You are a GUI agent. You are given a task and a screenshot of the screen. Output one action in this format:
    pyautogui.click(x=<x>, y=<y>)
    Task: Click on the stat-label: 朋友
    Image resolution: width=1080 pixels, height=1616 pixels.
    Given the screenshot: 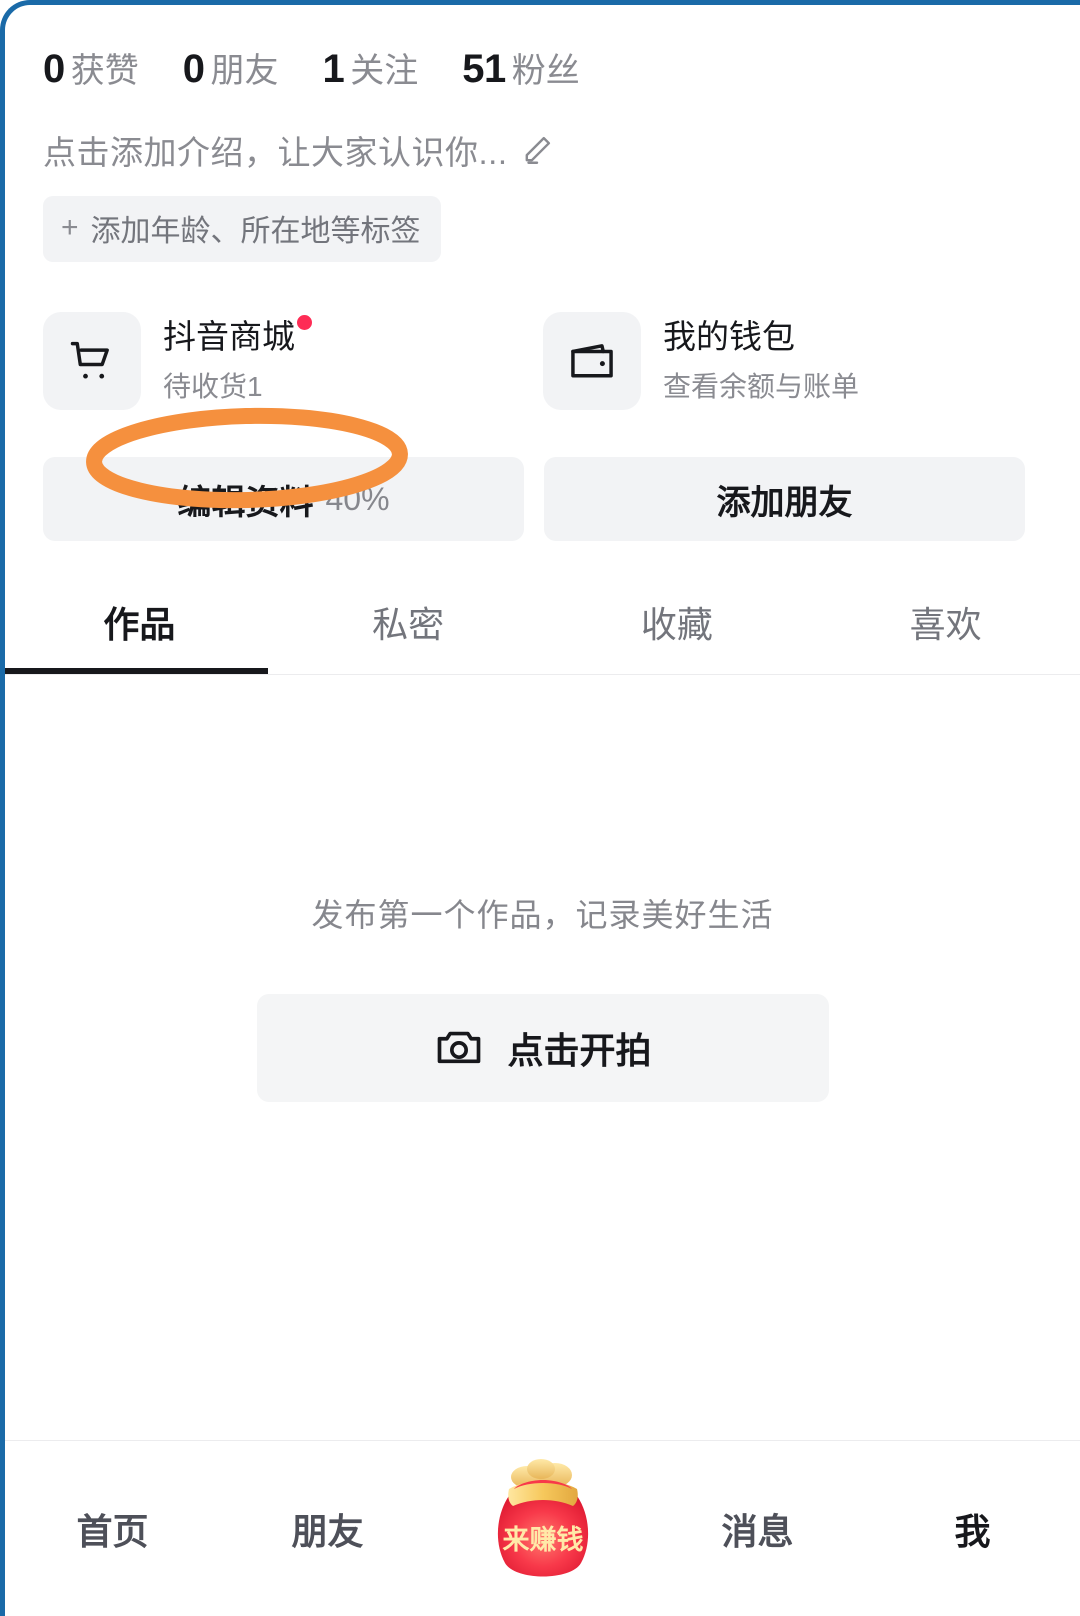 What is the action you would take?
    pyautogui.click(x=244, y=71)
    